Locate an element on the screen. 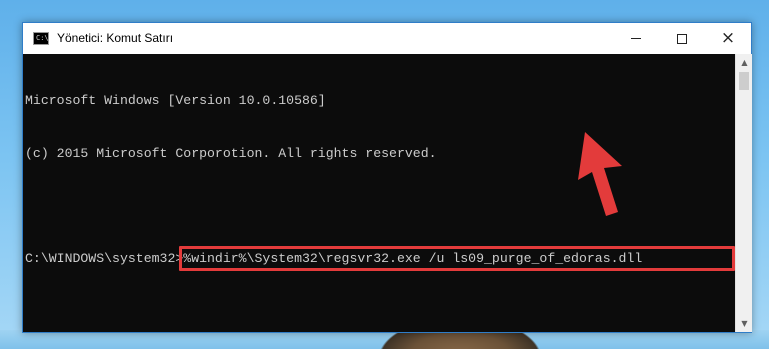  vertical-scrollbar: ▲ ▼ is located at coordinates (743, 193).